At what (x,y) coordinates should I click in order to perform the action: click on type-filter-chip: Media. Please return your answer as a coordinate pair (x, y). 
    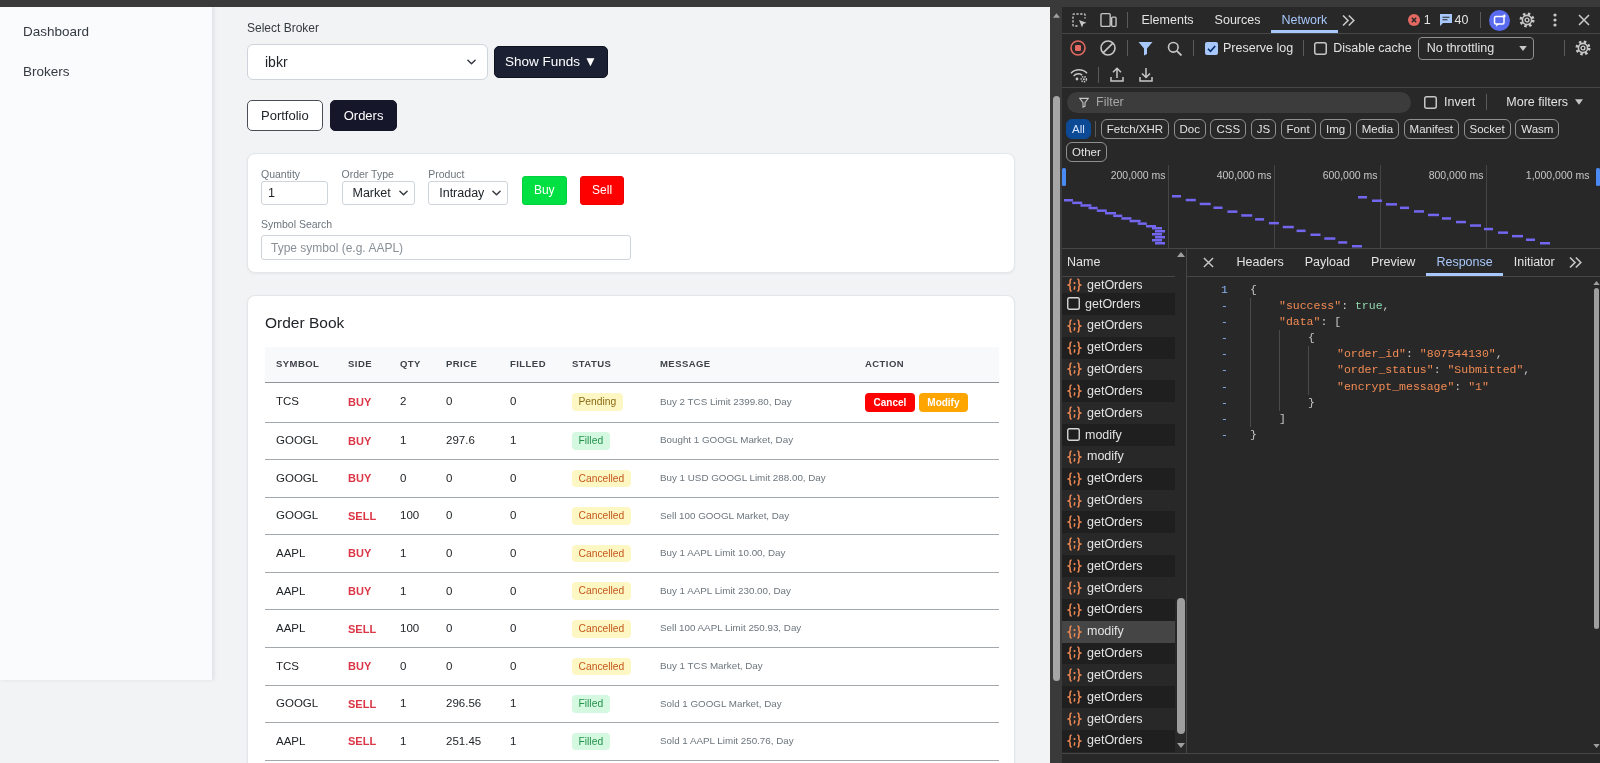
    Looking at the image, I should click on (1377, 128).